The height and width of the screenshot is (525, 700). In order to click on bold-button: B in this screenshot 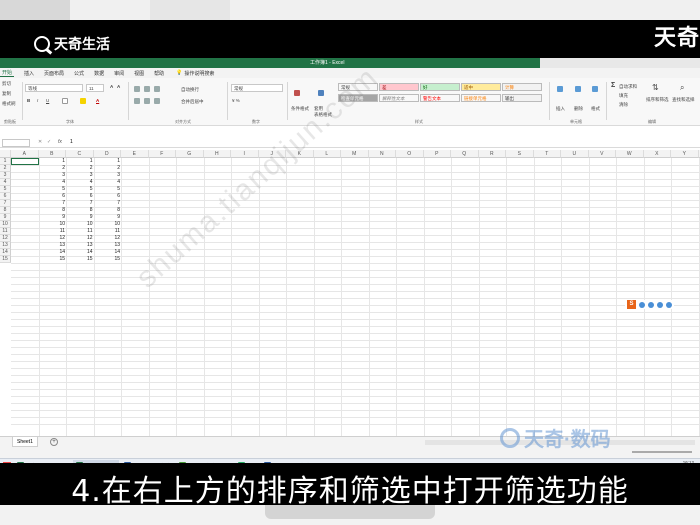, I will do `click(28, 100)`.